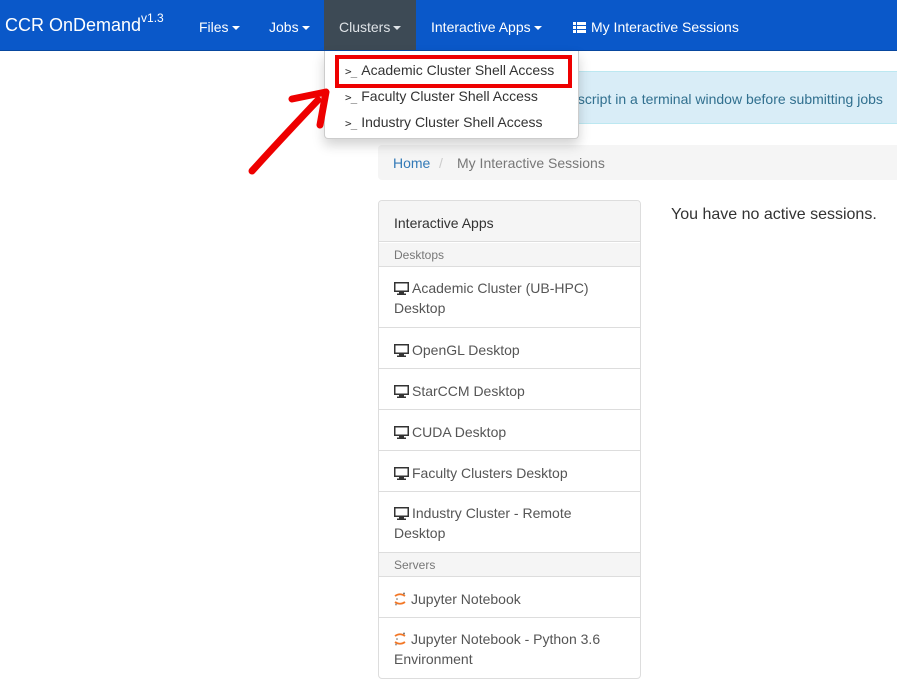  I want to click on app-label: Academic Cluster (UB-HPC) Desktop, so click(491, 298).